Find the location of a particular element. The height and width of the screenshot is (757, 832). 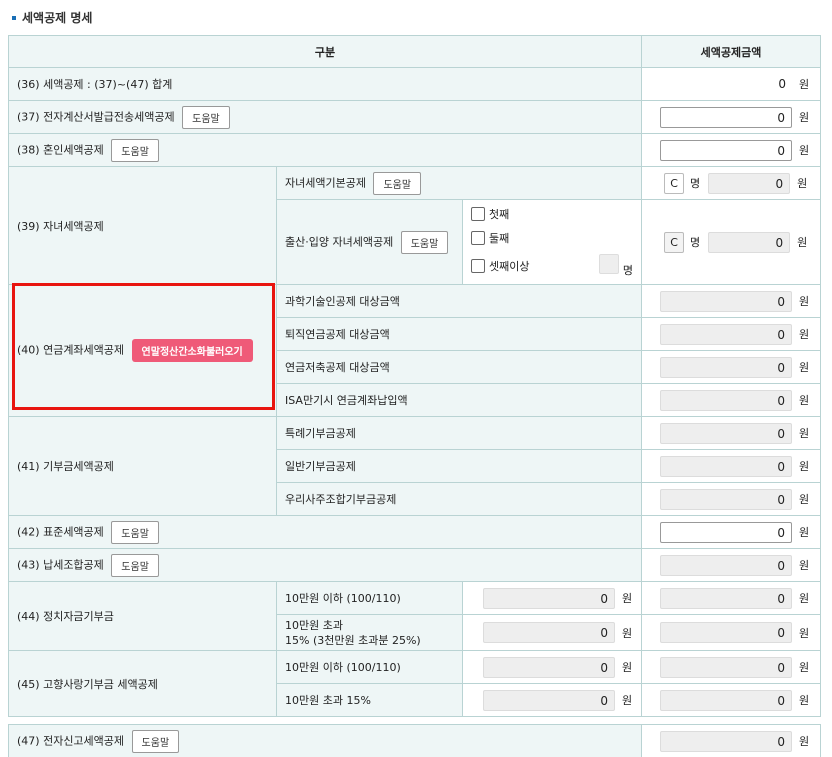

amount-cell: C명0원 is located at coordinates (731, 242).